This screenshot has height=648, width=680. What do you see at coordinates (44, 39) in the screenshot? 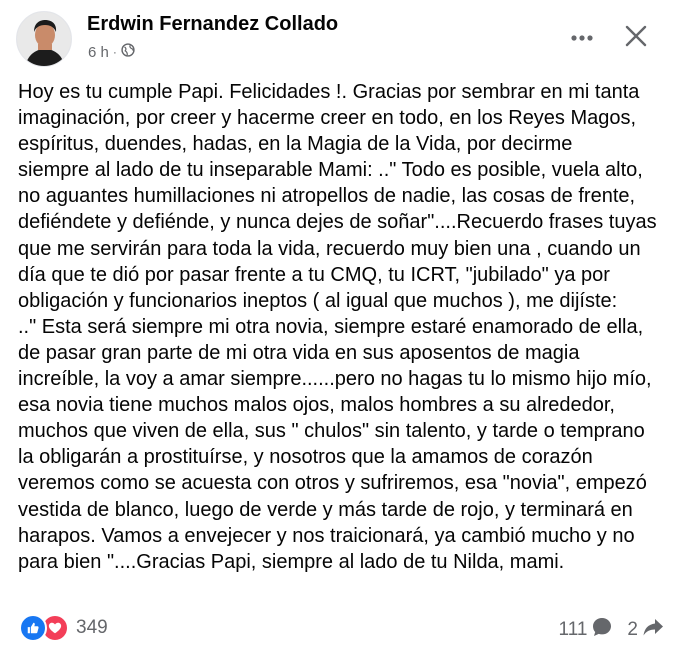
I see `author-avatar` at bounding box center [44, 39].